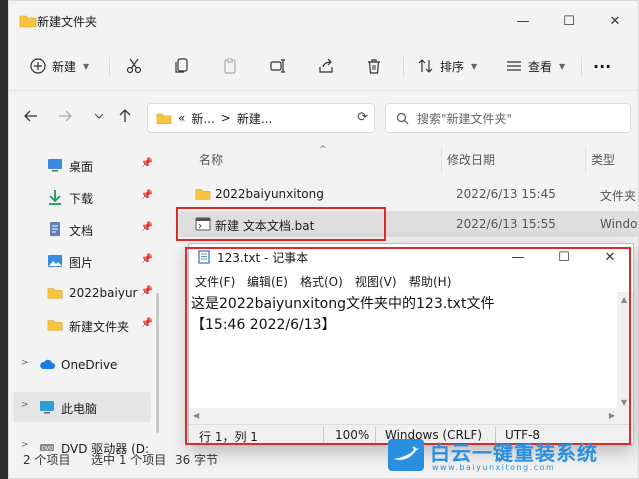 This screenshot has height=479, width=639. I want to click on column-header-name: 名称, so click(211, 159).